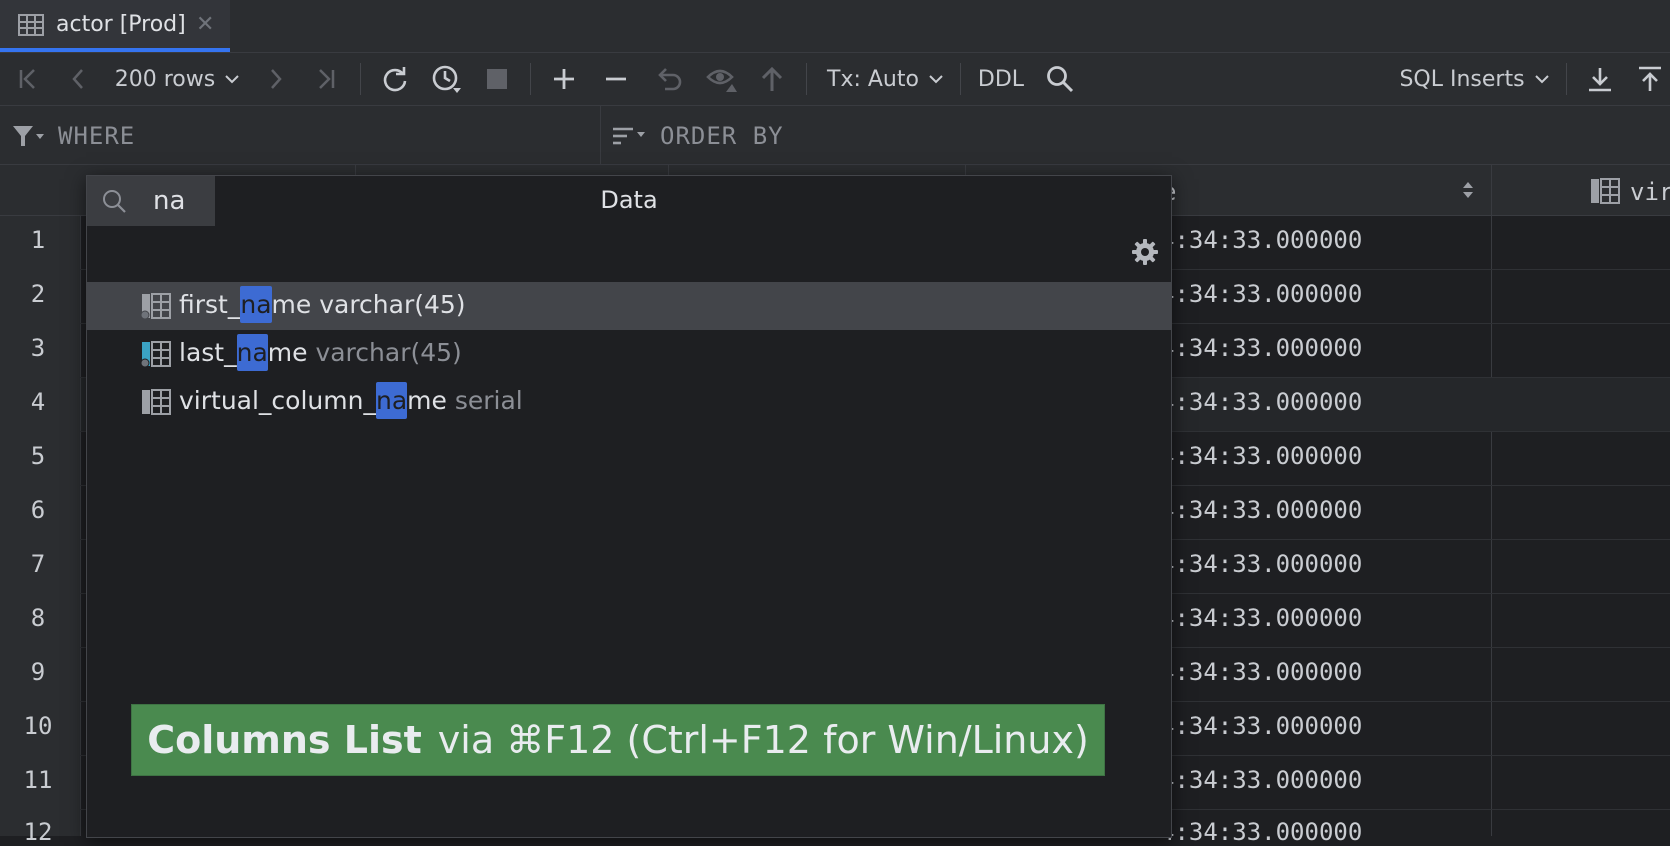  What do you see at coordinates (284, 740) in the screenshot?
I see `banner-title: Columns List` at bounding box center [284, 740].